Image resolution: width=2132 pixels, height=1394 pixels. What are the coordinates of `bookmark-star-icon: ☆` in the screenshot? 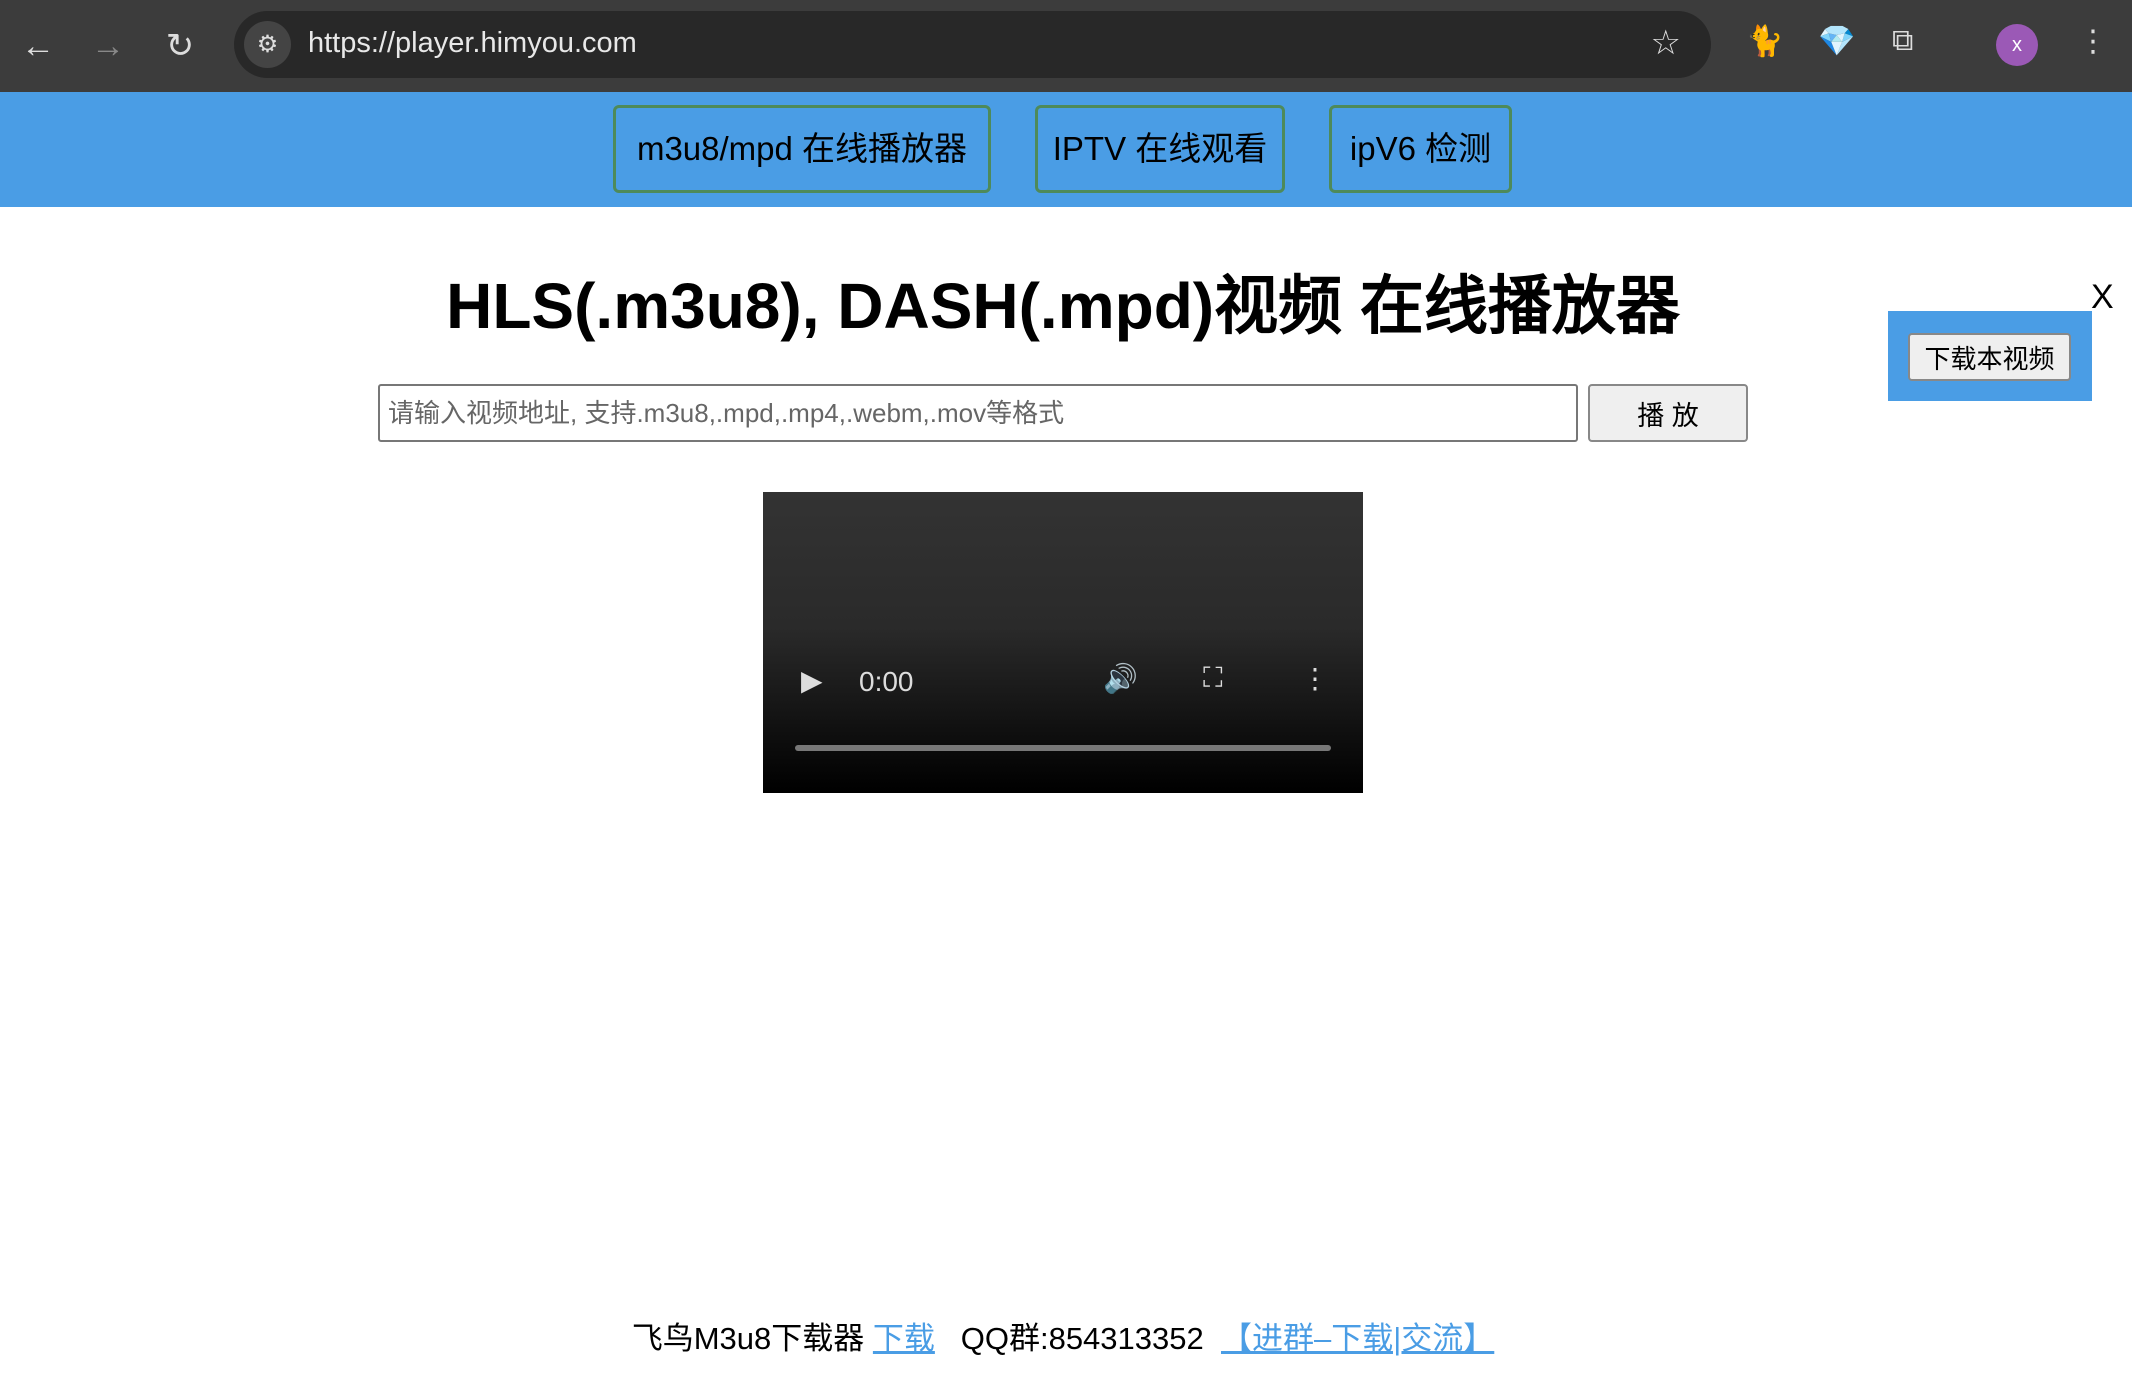 It's located at (1666, 43).